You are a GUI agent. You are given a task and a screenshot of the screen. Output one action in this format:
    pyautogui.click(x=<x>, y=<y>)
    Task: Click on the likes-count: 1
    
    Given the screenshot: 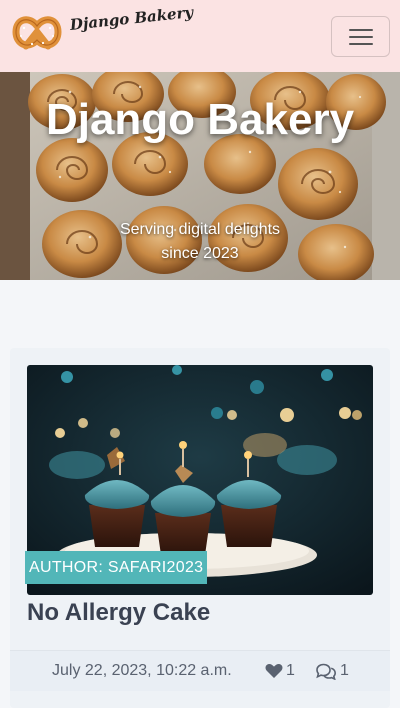 What is the action you would take?
    pyautogui.click(x=290, y=670)
    